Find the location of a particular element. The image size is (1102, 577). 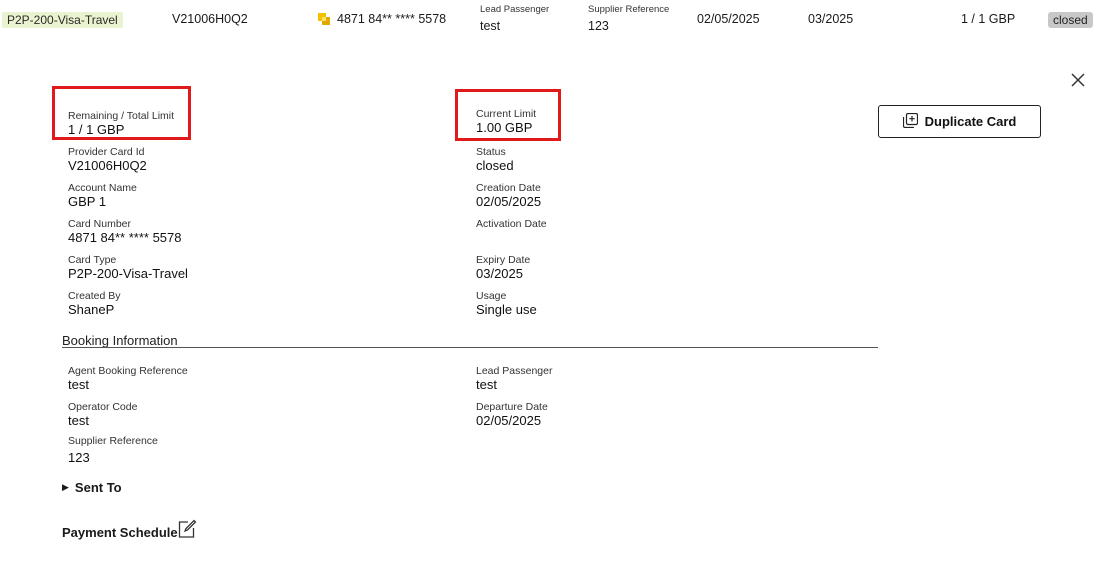

supplier-reference-value: 123 is located at coordinates (598, 26).